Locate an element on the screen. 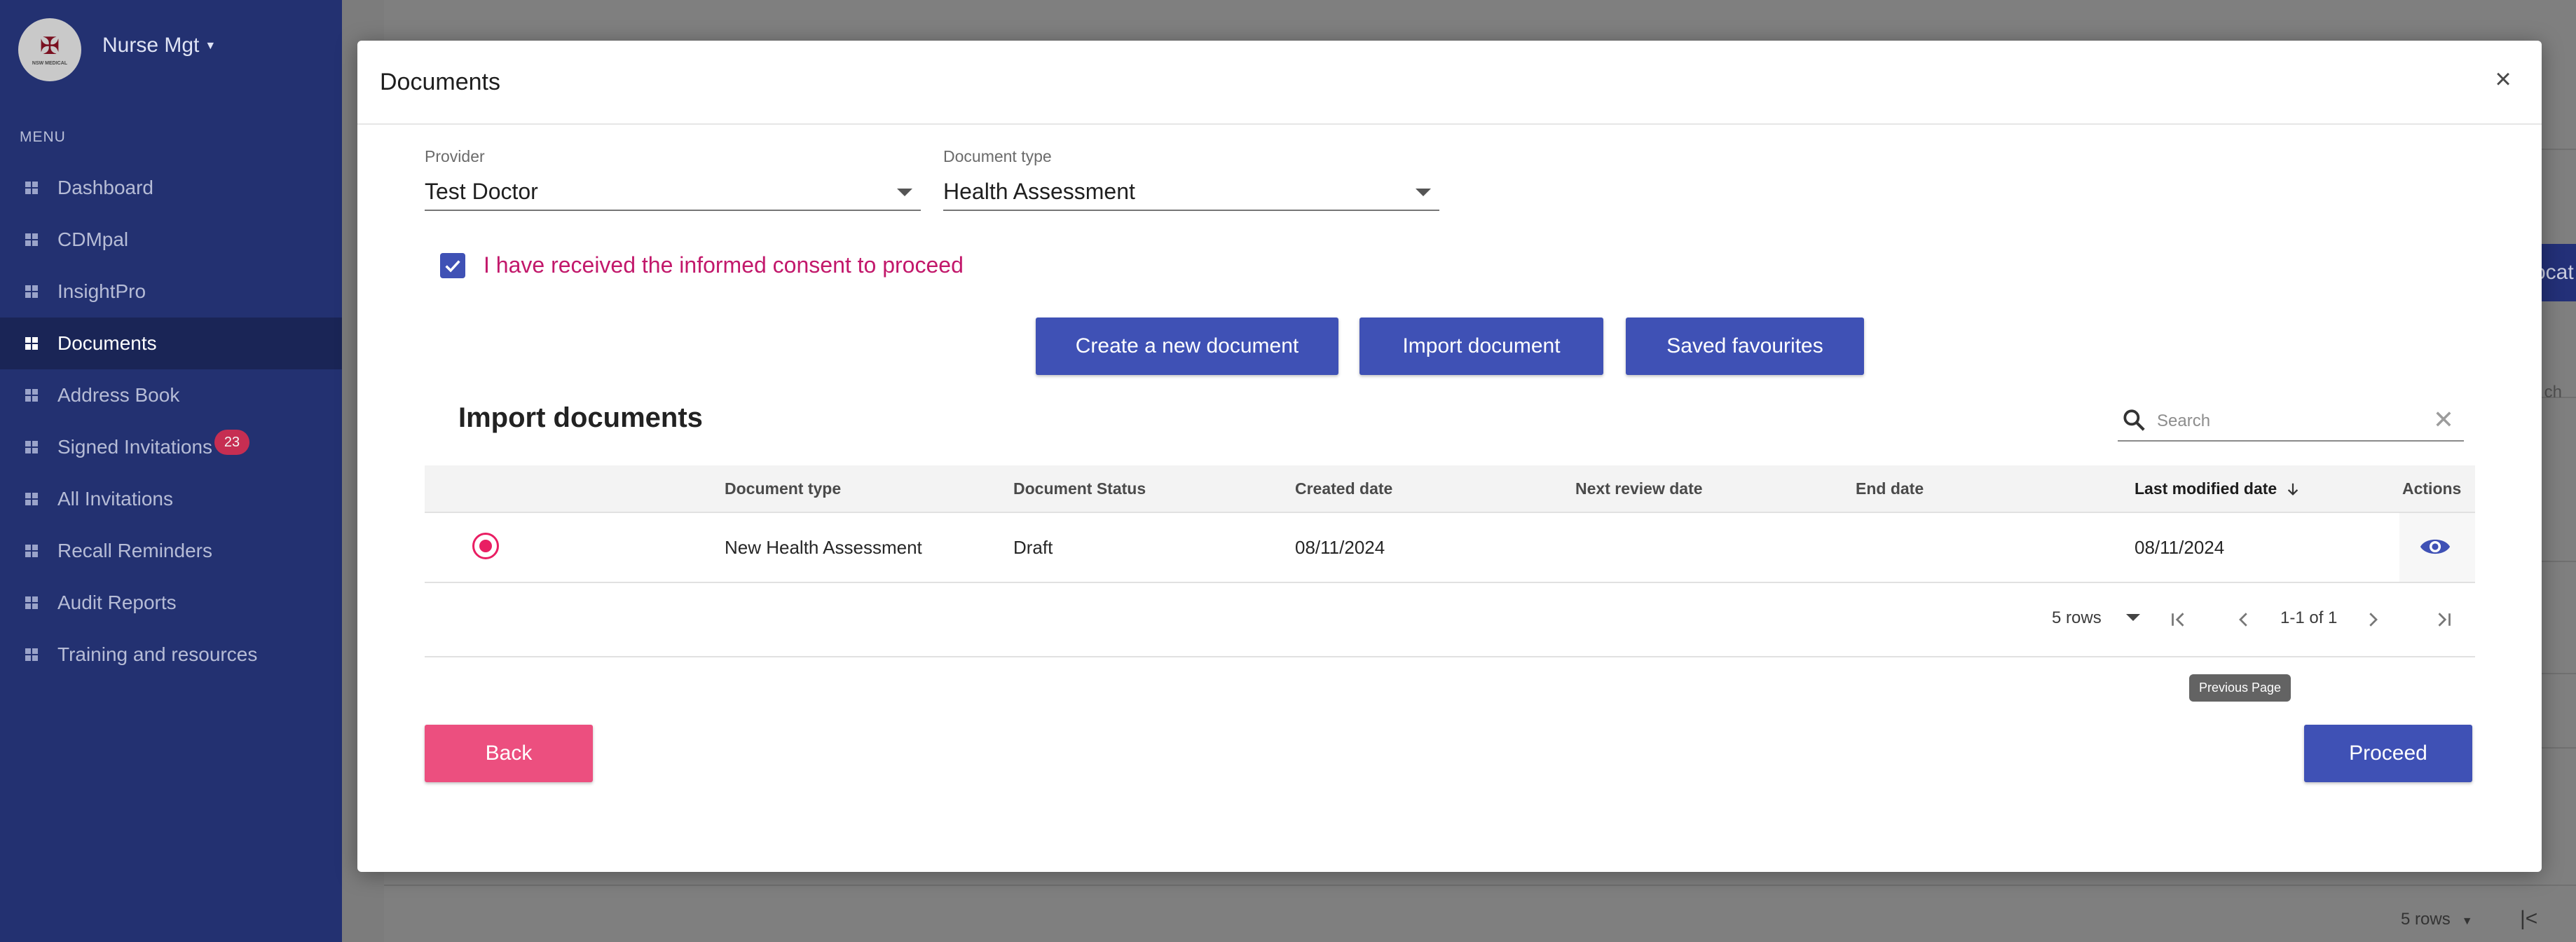  document-type-label: Document type is located at coordinates (997, 156).